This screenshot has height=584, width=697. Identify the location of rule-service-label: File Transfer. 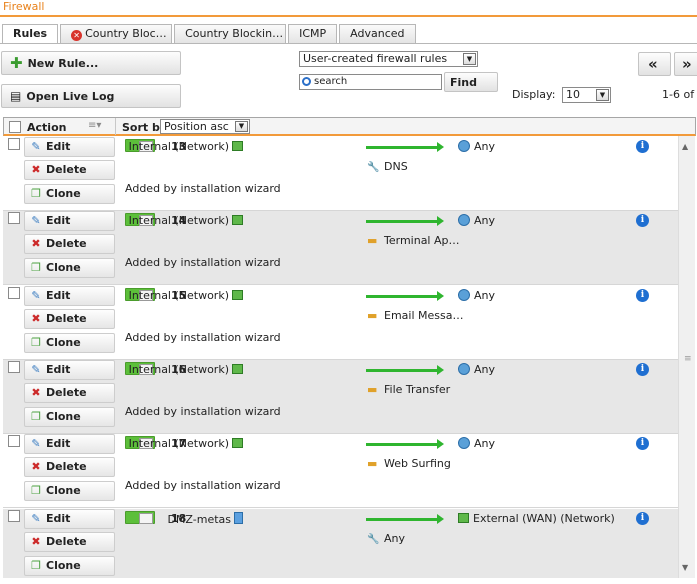
(417, 389).